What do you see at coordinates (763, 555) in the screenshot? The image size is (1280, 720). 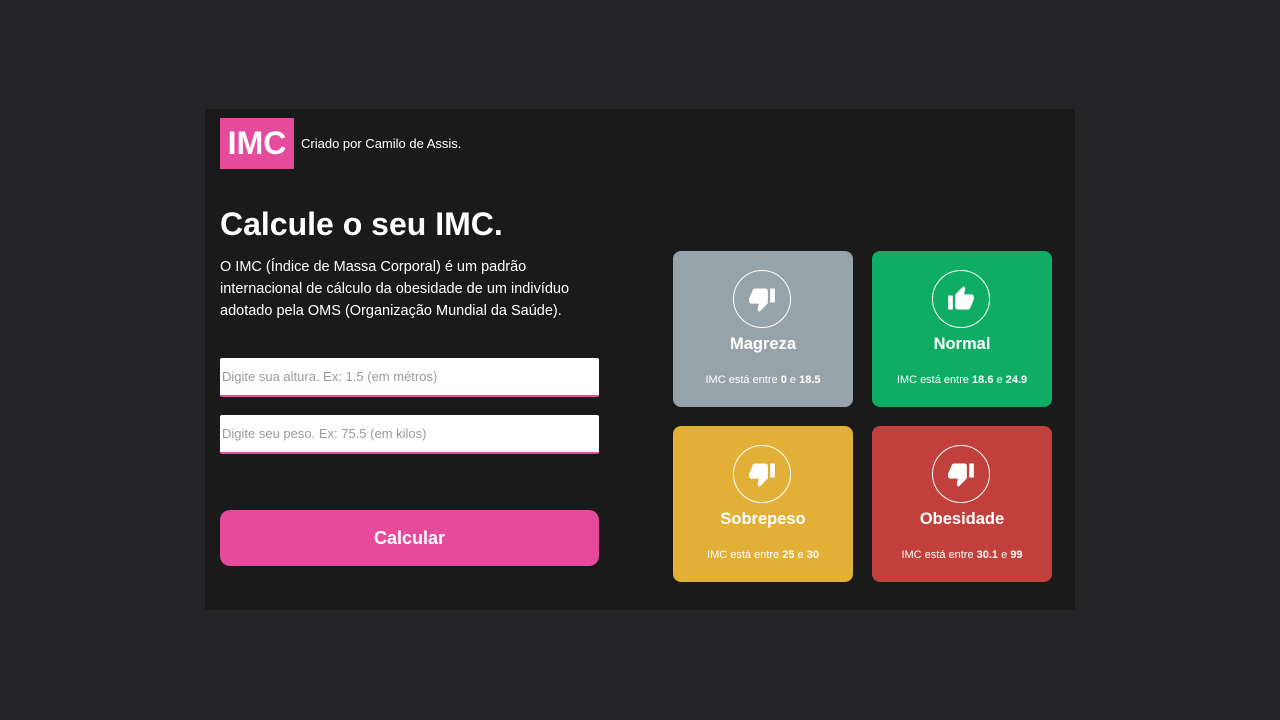 I see `card-range: IMC está entre 25 e 30` at bounding box center [763, 555].